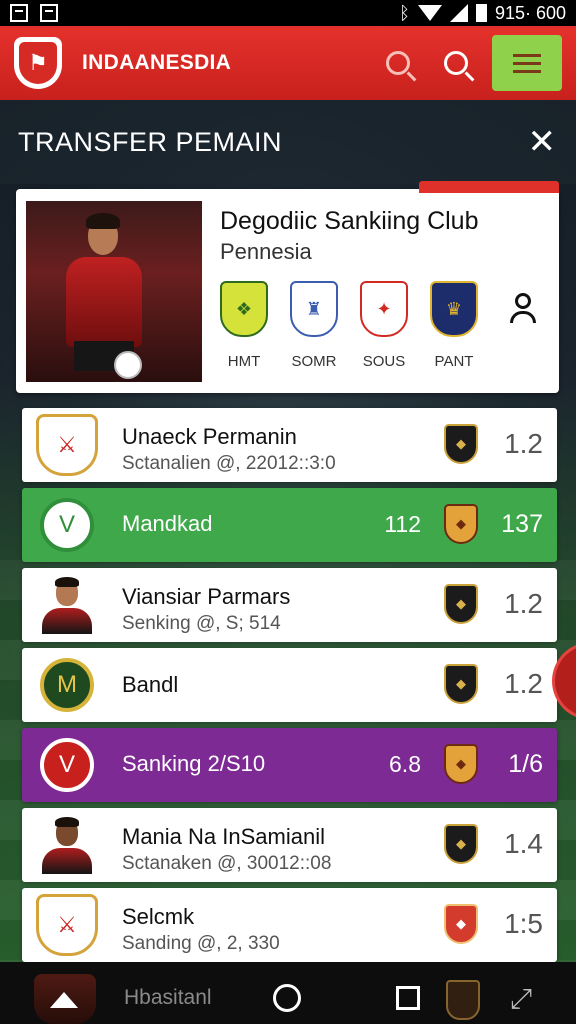 The width and height of the screenshot is (576, 1024). I want to click on shield-crest-icon: ❖, so click(244, 309).